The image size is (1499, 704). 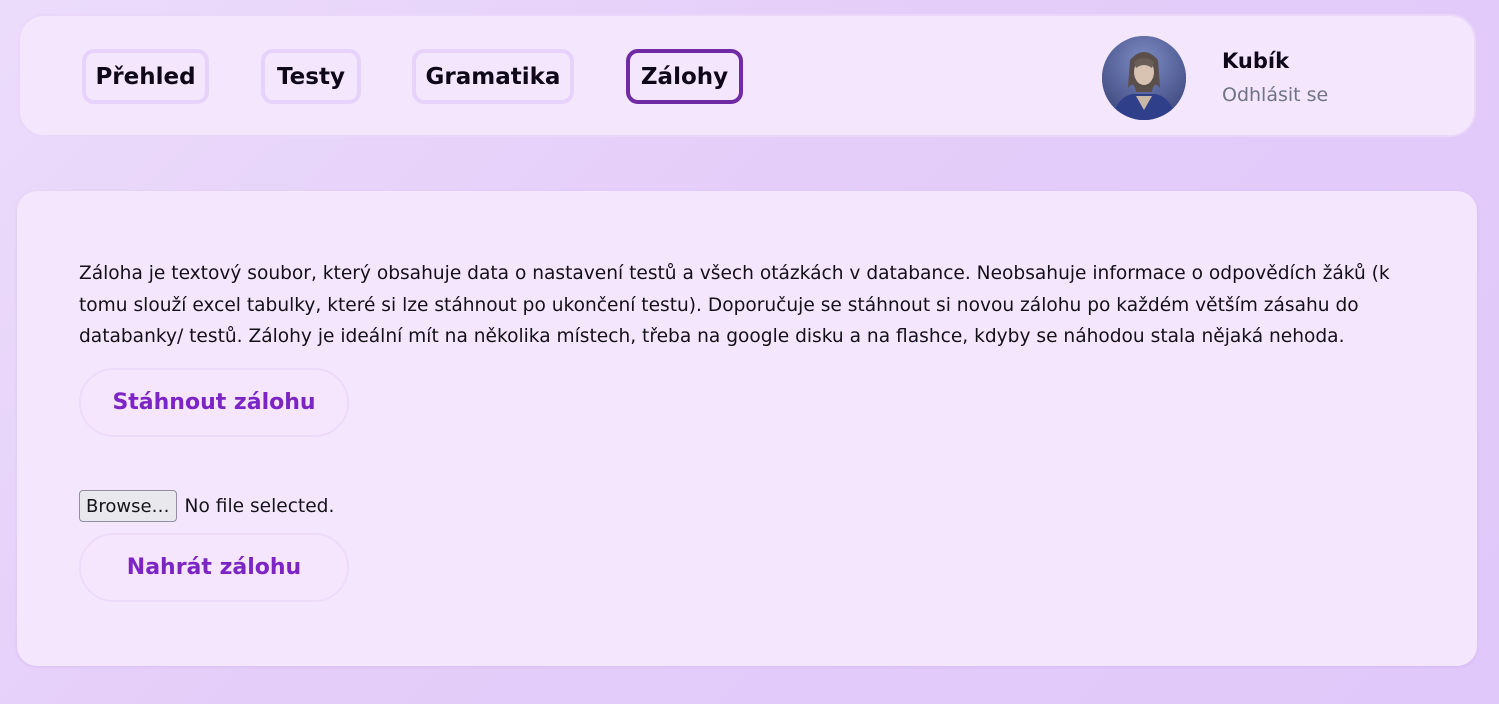 What do you see at coordinates (145, 76) in the screenshot?
I see `nav-item-prehled: Přehled` at bounding box center [145, 76].